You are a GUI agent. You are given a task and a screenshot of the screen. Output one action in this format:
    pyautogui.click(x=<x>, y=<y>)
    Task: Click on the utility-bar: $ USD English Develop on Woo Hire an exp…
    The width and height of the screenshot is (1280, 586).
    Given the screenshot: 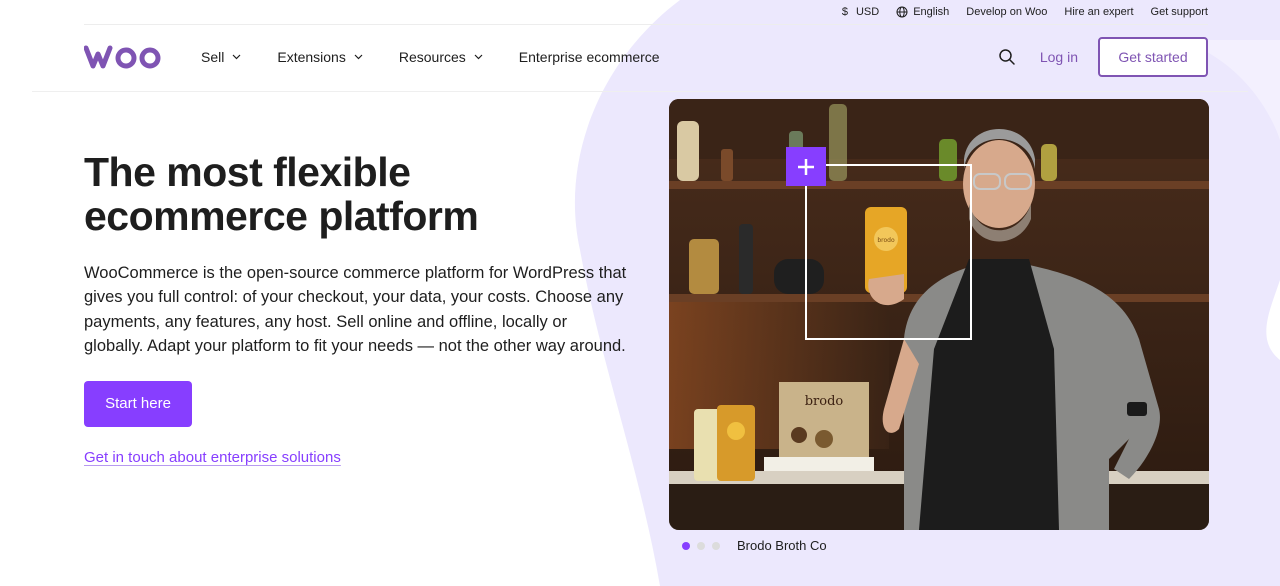 What is the action you would take?
    pyautogui.click(x=1023, y=12)
    